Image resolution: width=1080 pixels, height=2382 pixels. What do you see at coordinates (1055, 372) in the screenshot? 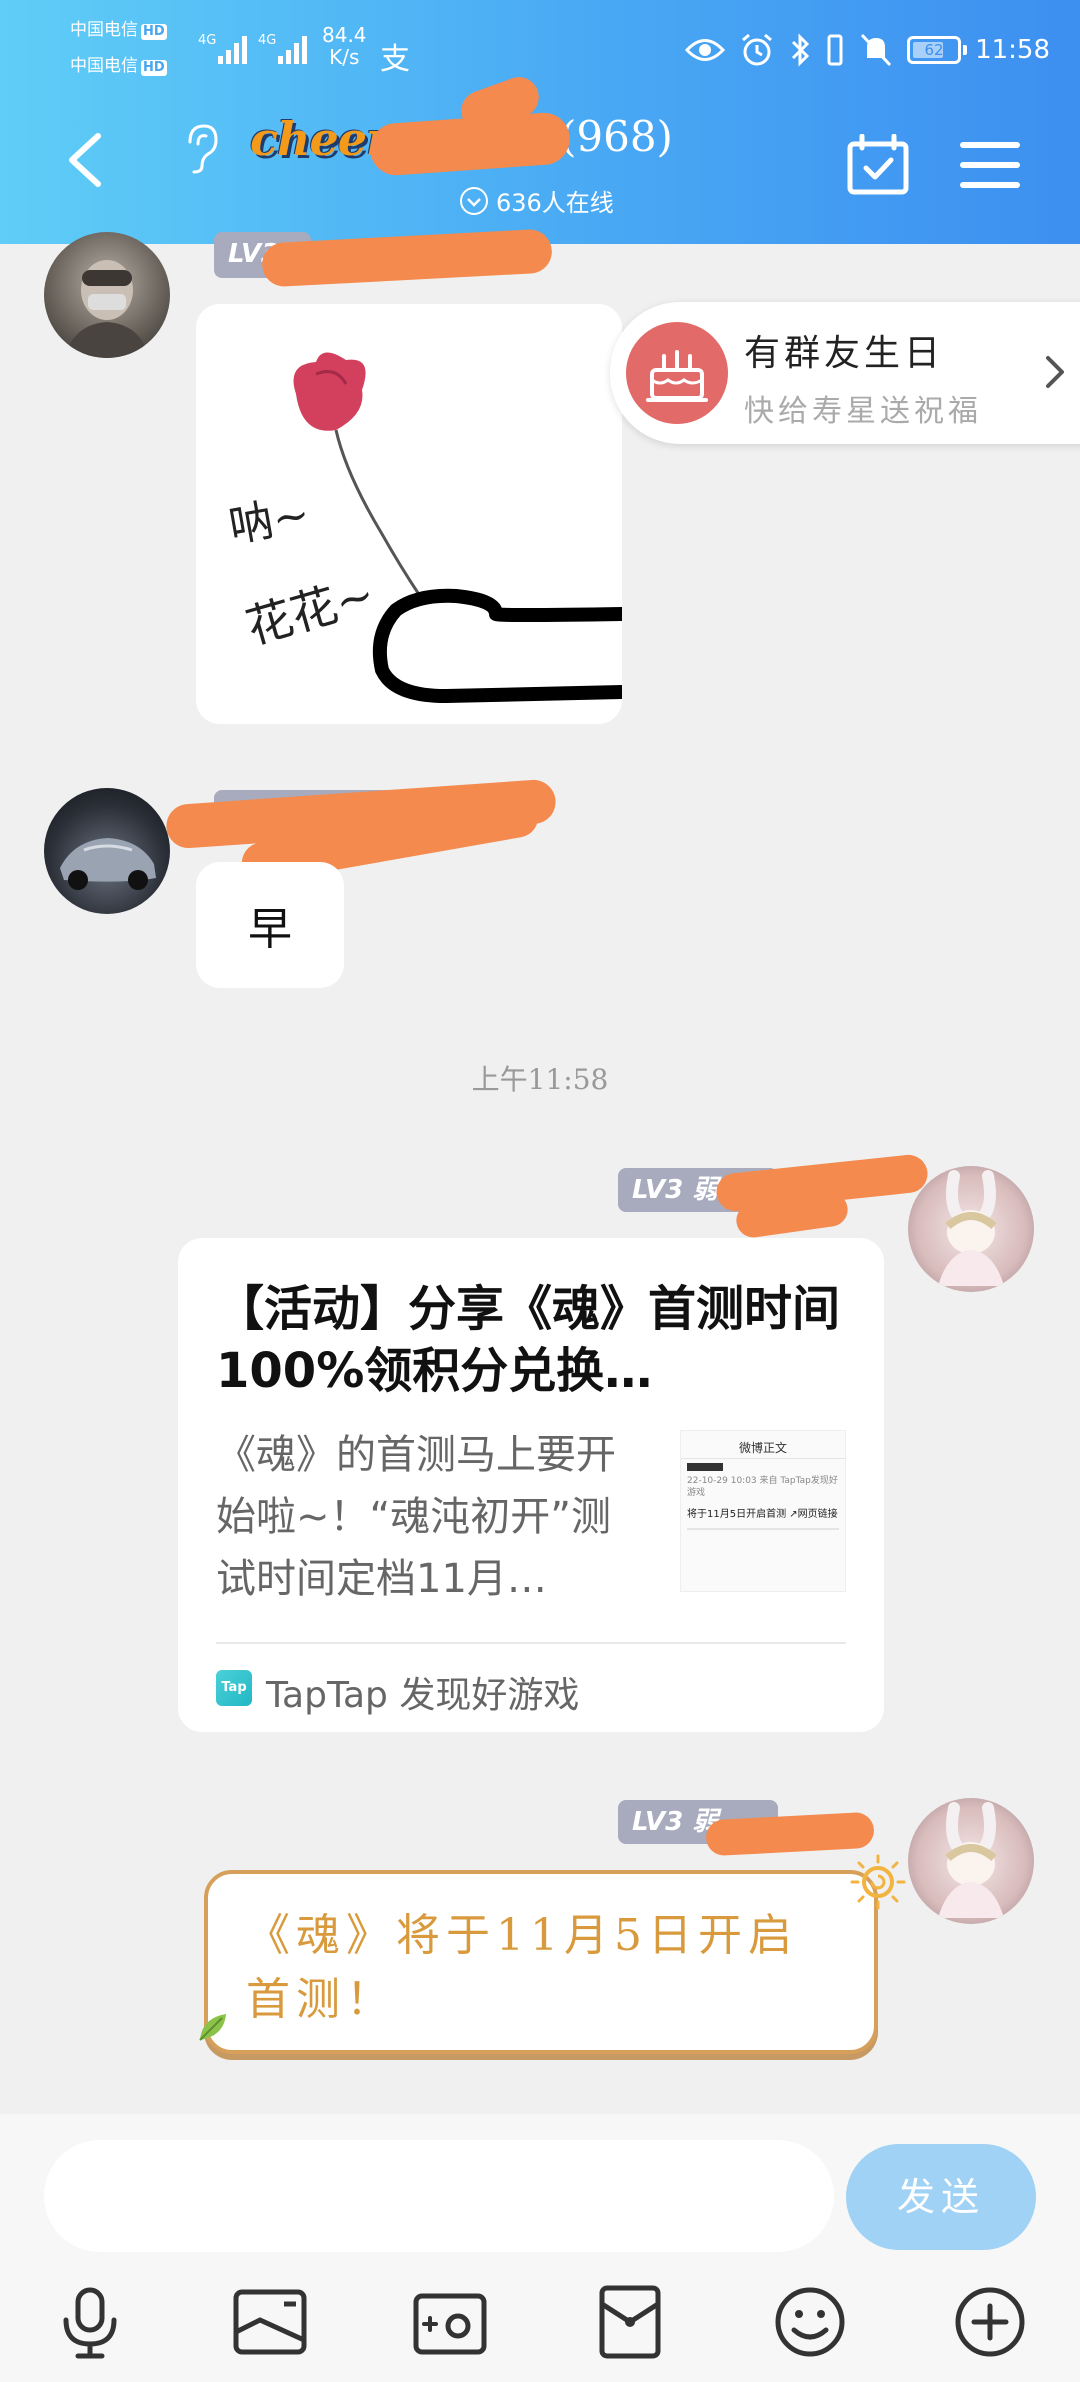
I see `chevron-right-icon` at bounding box center [1055, 372].